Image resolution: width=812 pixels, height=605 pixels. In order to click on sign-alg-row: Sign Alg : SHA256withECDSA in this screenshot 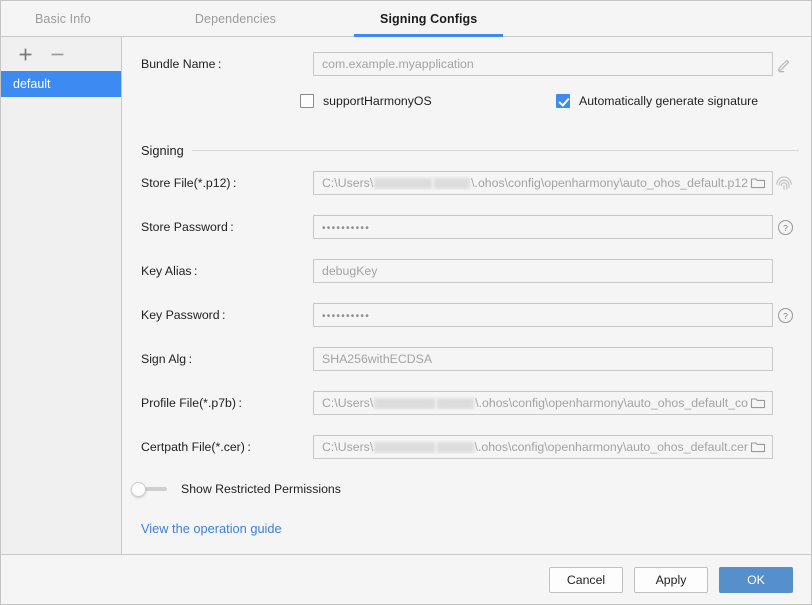, I will do `click(466, 359)`.